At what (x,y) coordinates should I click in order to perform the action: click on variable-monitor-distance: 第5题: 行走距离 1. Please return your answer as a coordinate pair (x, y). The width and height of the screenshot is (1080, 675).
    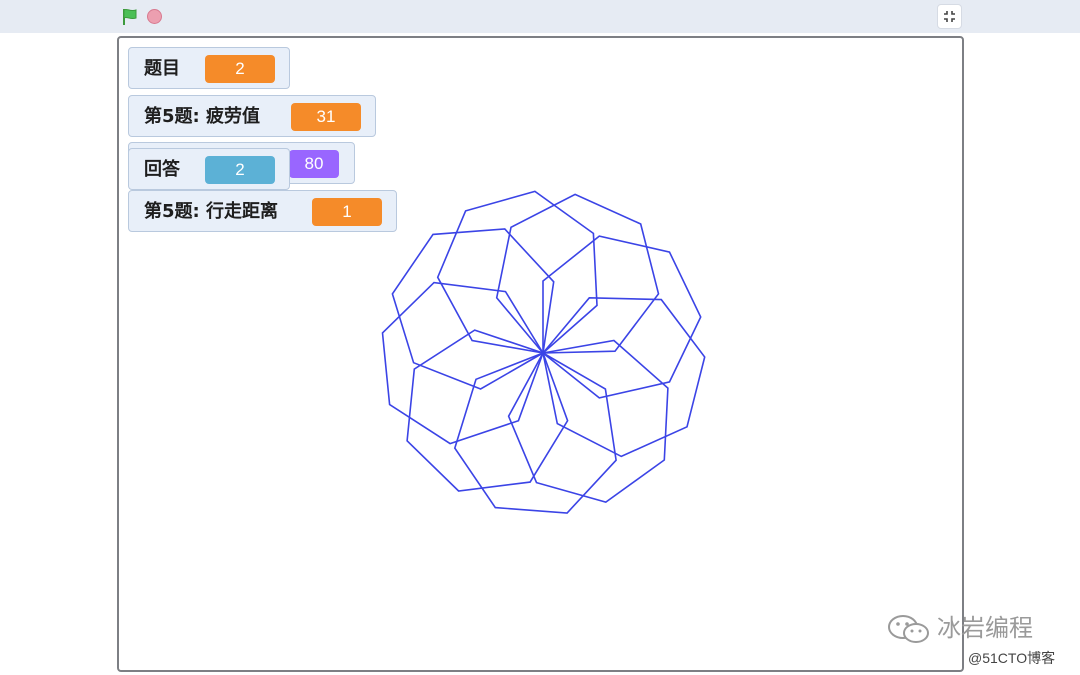
    Looking at the image, I should click on (262, 211).